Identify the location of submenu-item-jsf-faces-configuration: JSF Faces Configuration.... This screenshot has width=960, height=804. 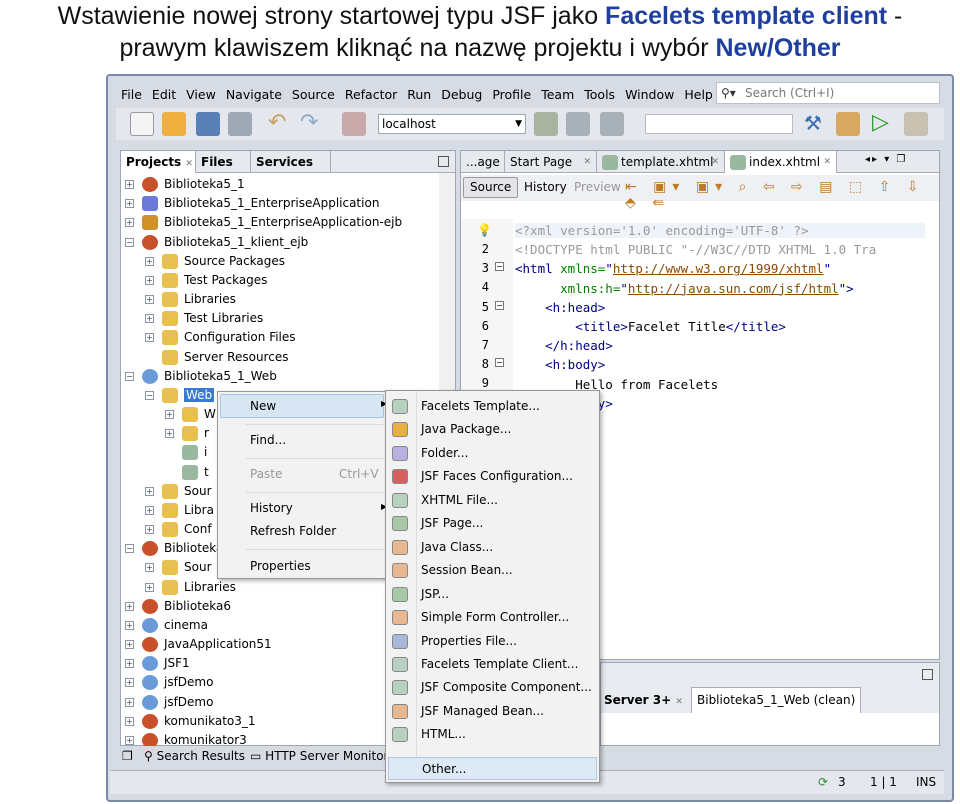
(492, 476).